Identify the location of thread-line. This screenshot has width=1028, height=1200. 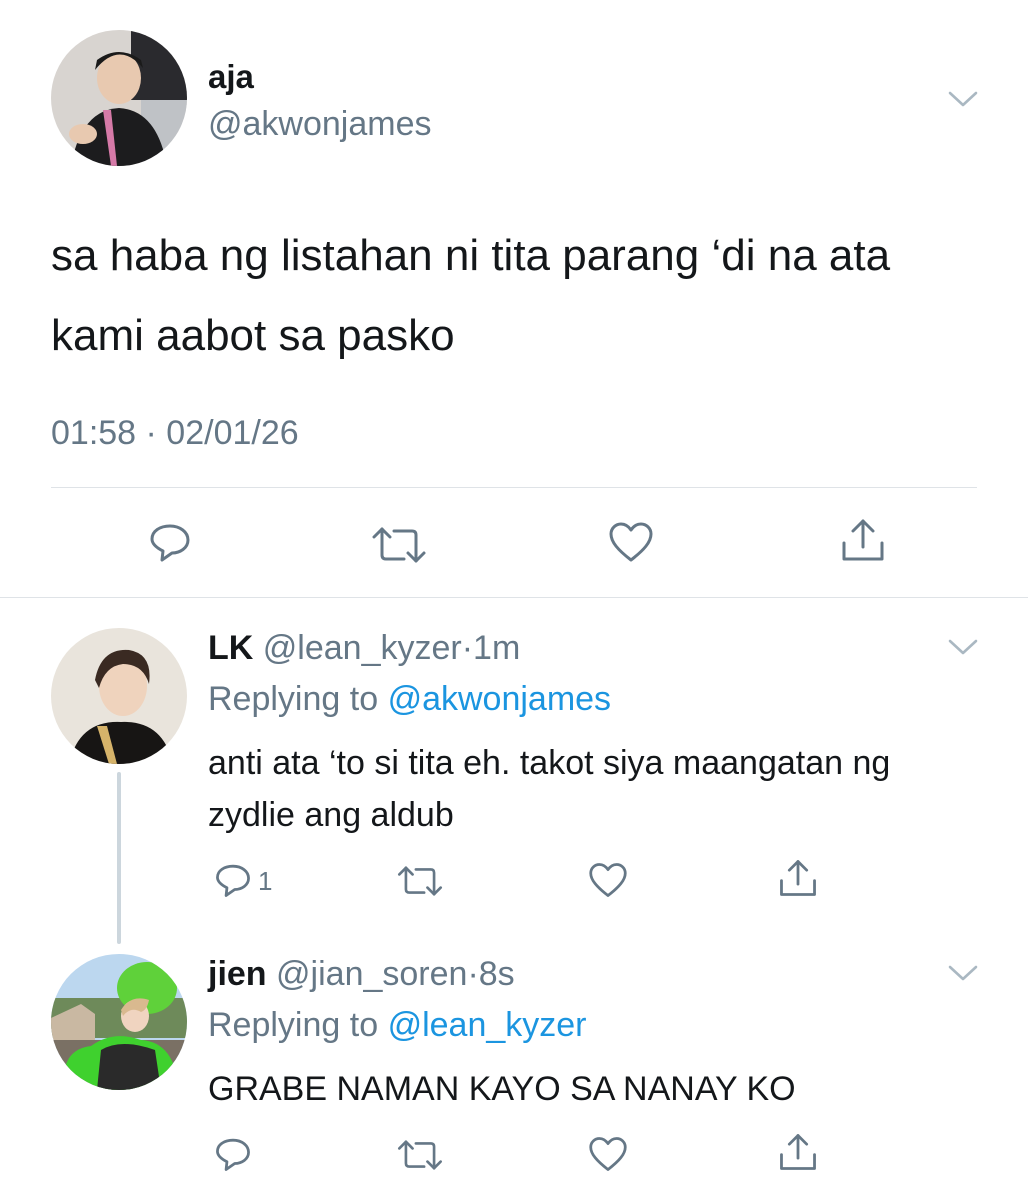
(119, 858).